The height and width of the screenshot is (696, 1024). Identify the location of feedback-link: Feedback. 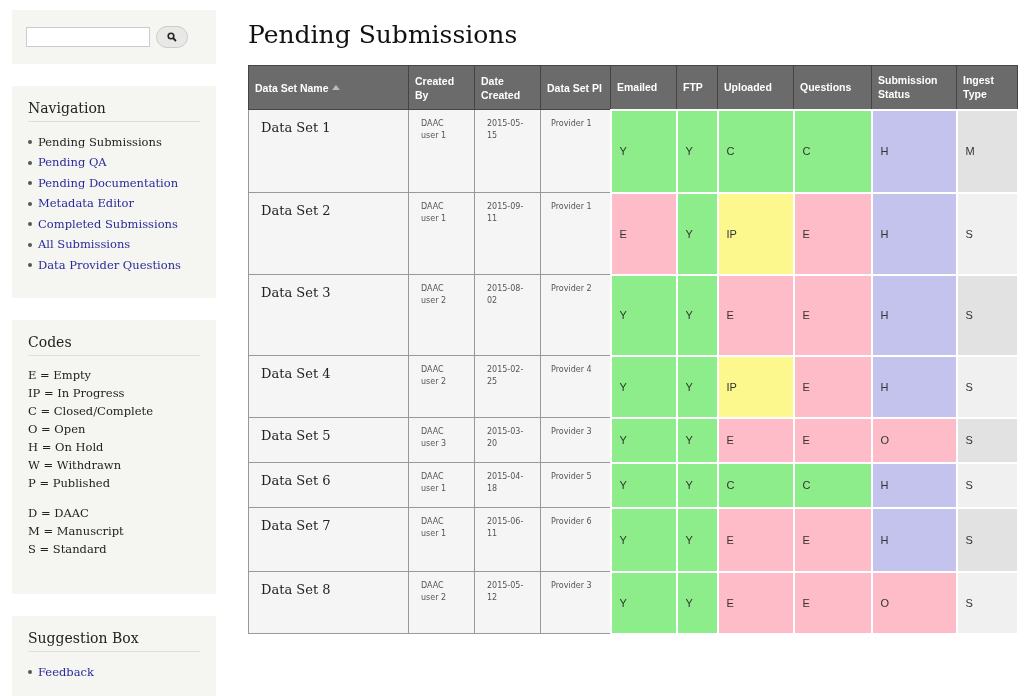
(66, 672).